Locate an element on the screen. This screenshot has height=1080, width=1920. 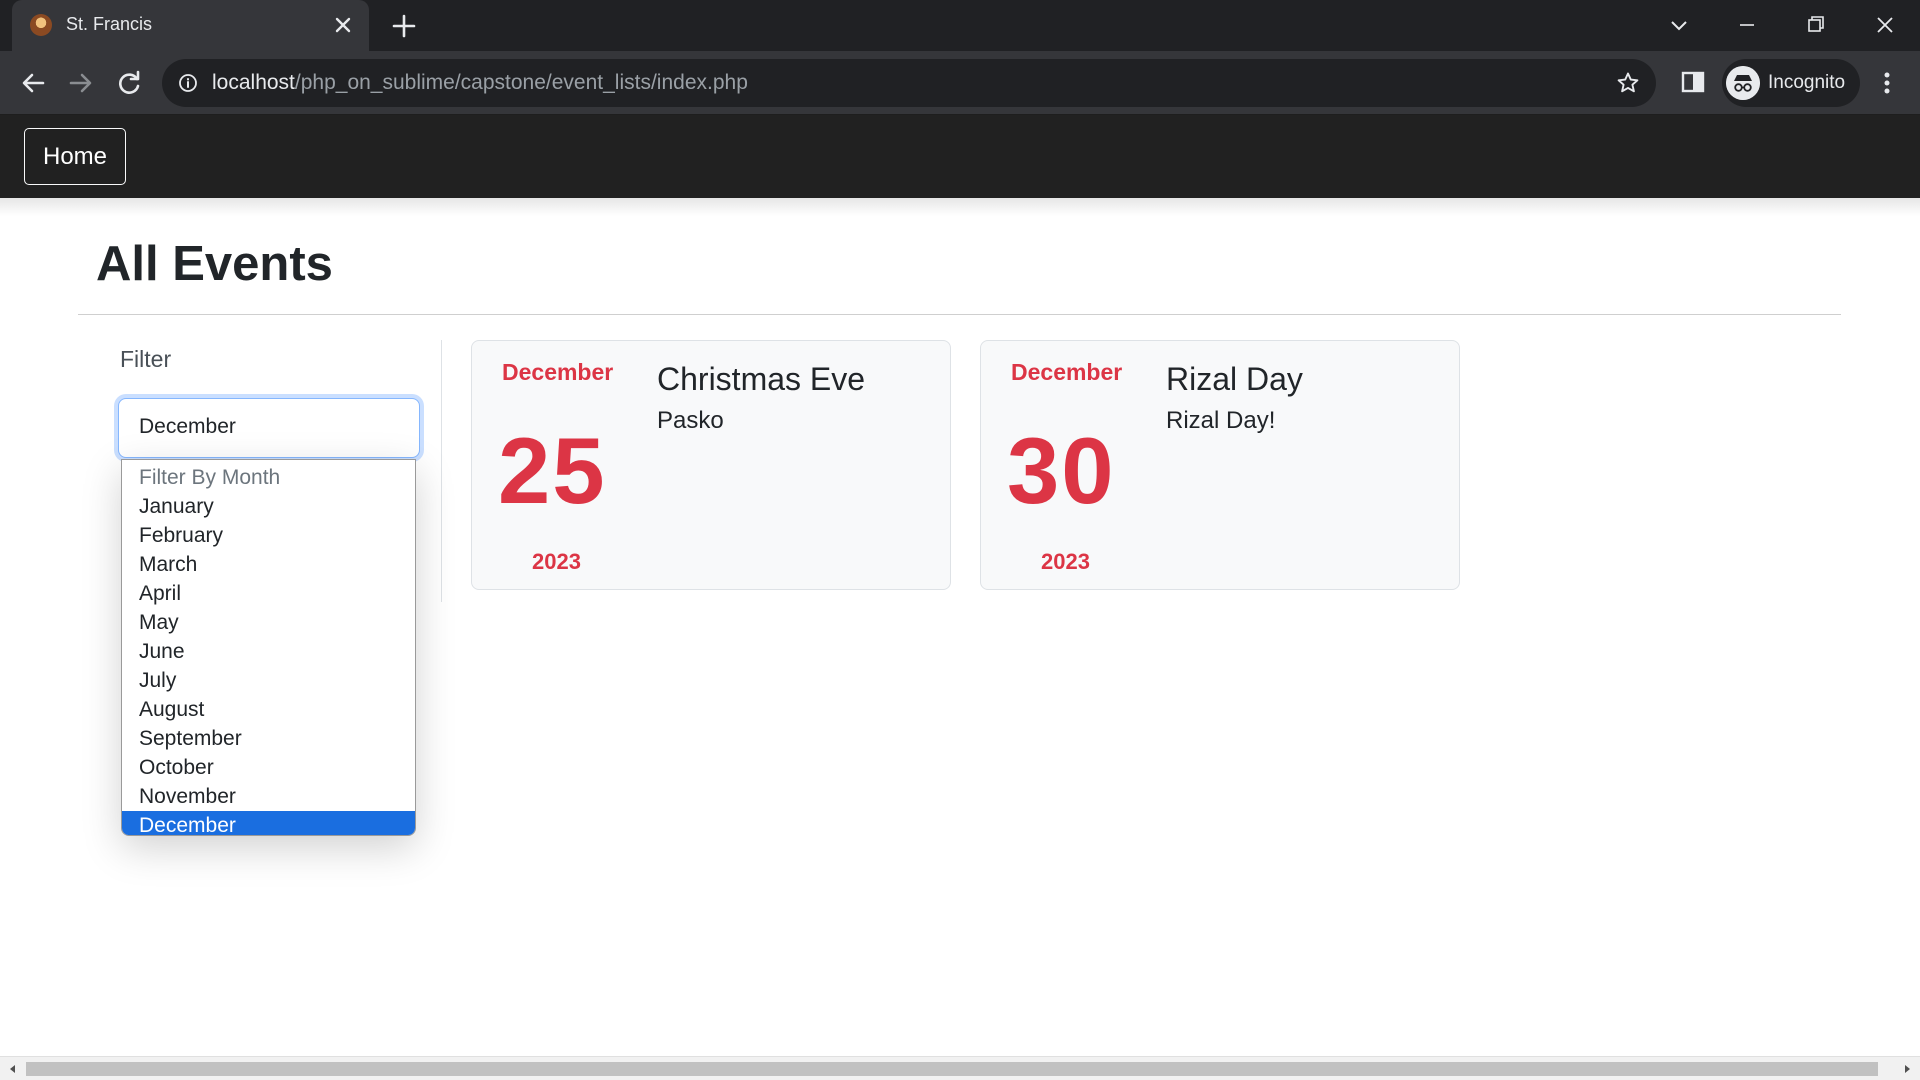
tab-close-icon is located at coordinates (343, 25).